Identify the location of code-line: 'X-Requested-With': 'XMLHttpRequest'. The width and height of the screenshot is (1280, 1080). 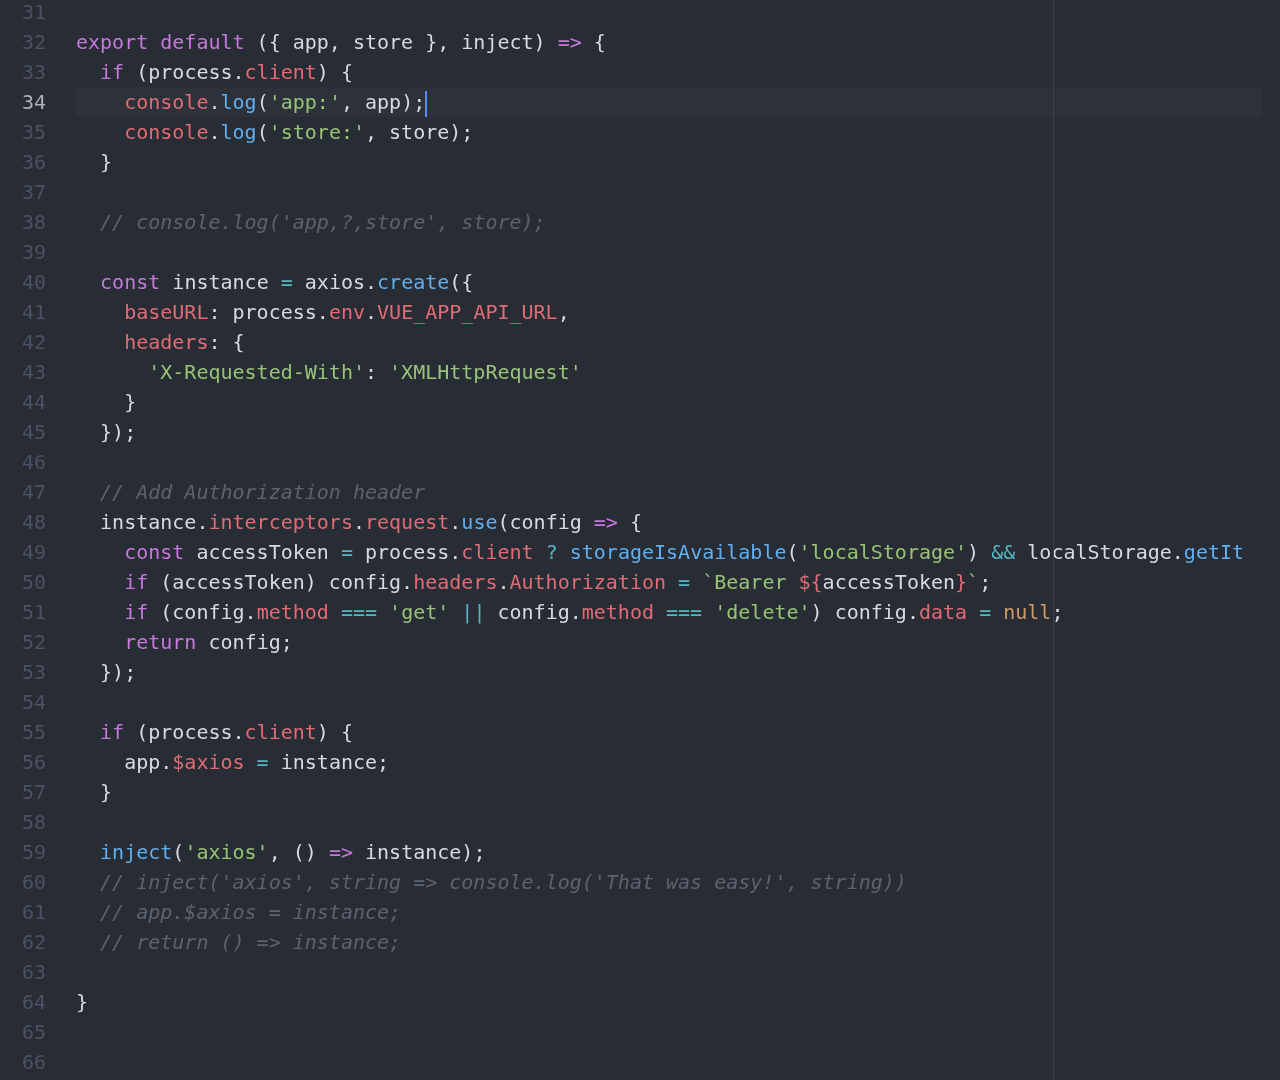
(365, 372).